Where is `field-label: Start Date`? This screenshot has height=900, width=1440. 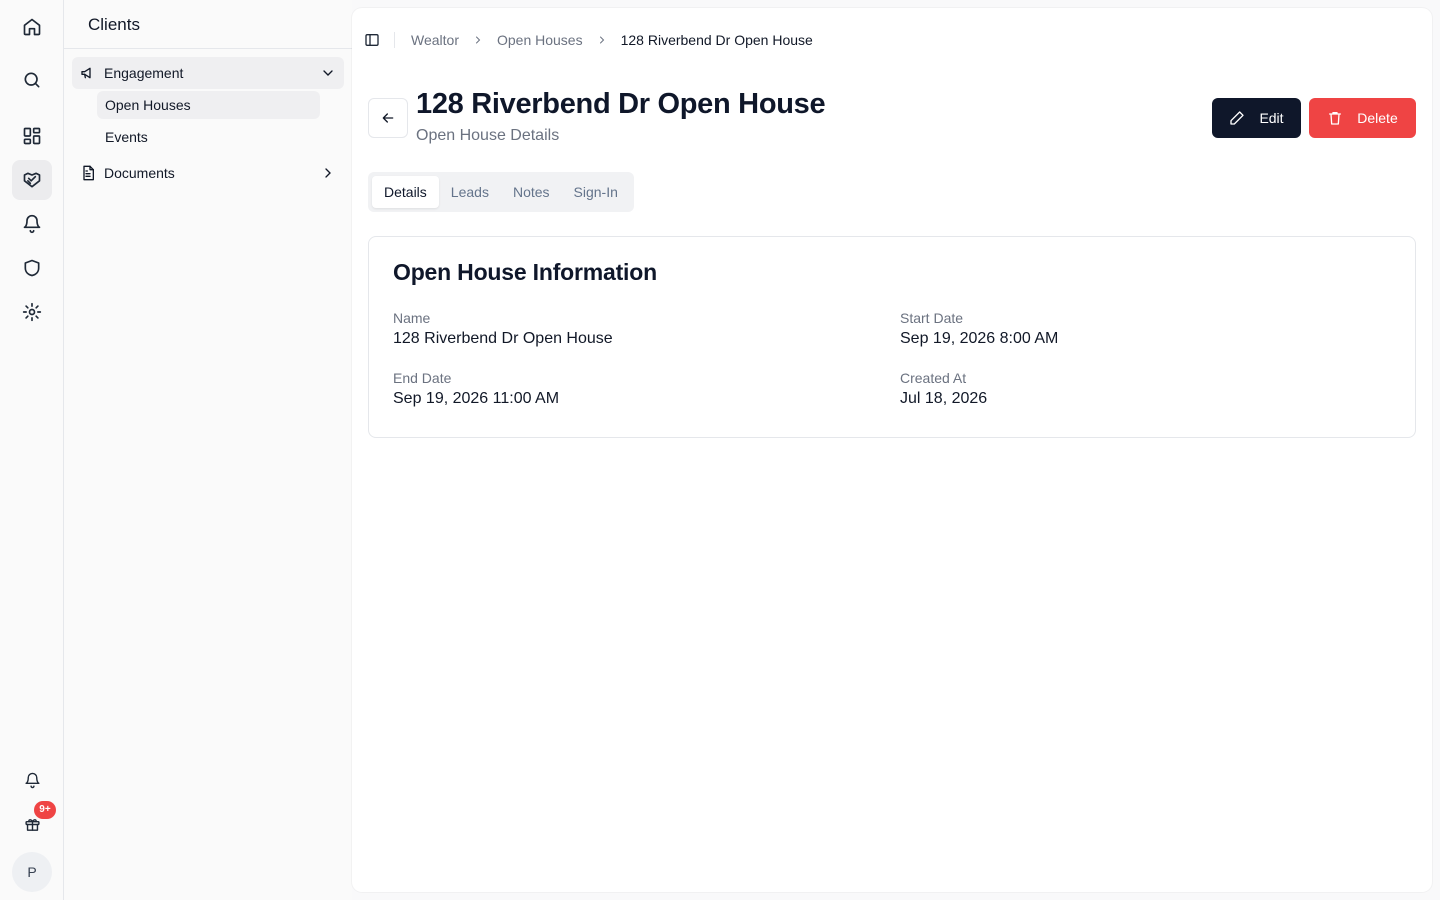
field-label: Start Date is located at coordinates (932, 318).